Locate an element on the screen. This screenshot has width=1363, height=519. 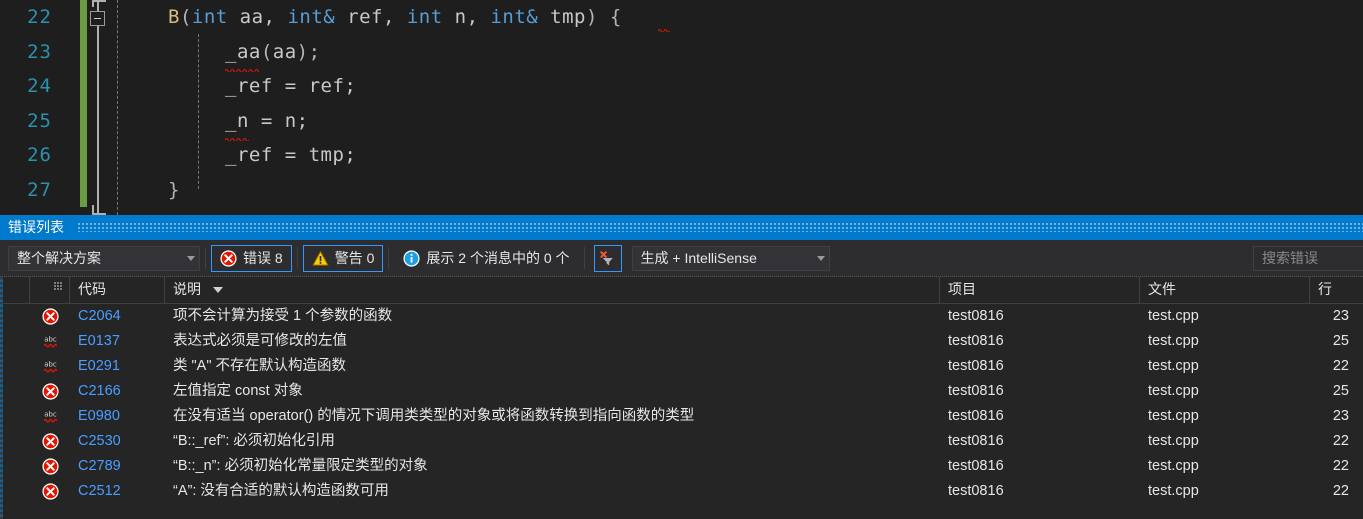
title-bar-dot-pattern is located at coordinates (720, 227).